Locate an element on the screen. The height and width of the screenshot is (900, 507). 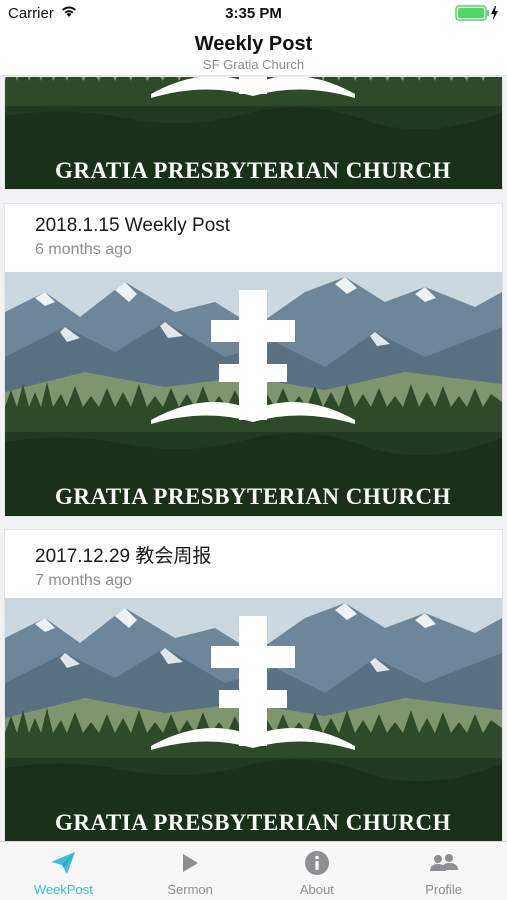
post-title: 2018.1.15 Weekly Post is located at coordinates (133, 225).